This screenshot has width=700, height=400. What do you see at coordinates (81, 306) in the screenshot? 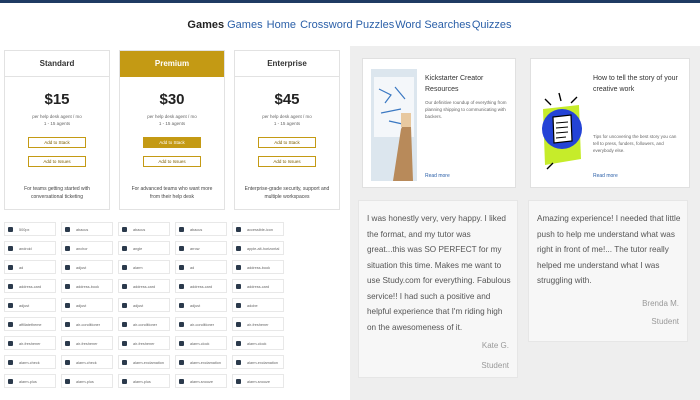
I see `icon-grid-label: adjust` at bounding box center [81, 306].